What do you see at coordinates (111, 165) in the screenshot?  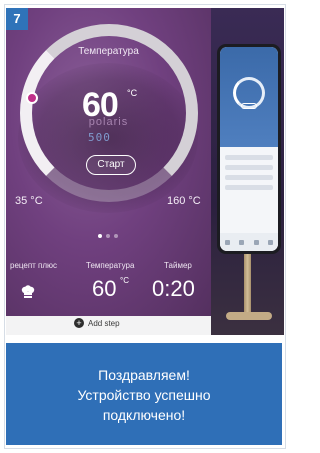 I see `start-button: Старт` at bounding box center [111, 165].